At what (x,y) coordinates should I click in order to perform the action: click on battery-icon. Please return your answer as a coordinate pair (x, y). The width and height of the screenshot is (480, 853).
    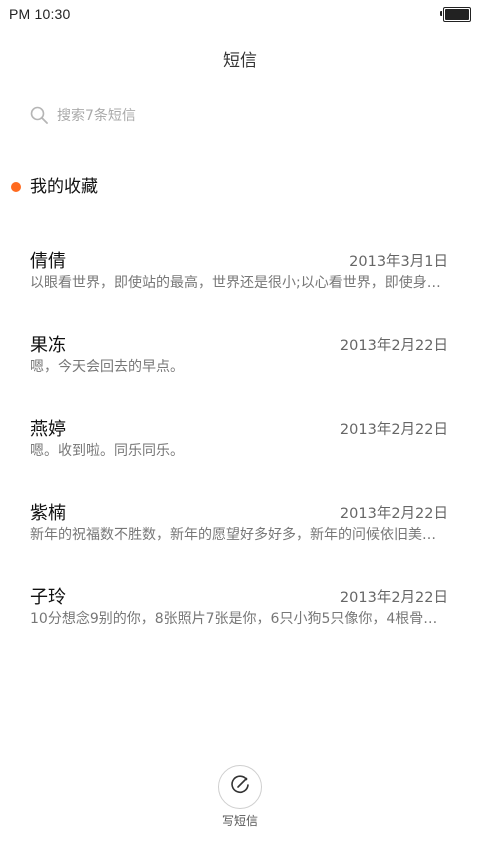
    Looking at the image, I should click on (455, 14).